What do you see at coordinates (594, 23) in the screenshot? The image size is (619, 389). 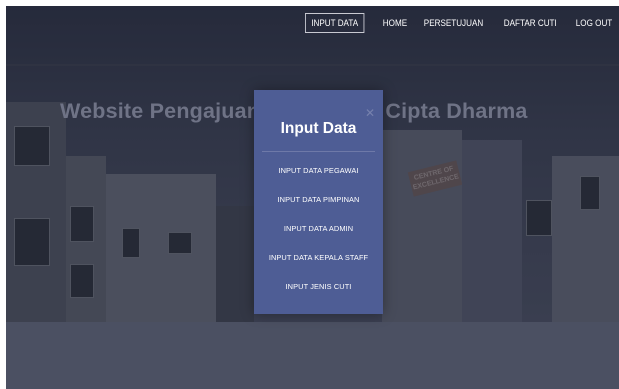 I see `nav-log-out: LOG OUT` at bounding box center [594, 23].